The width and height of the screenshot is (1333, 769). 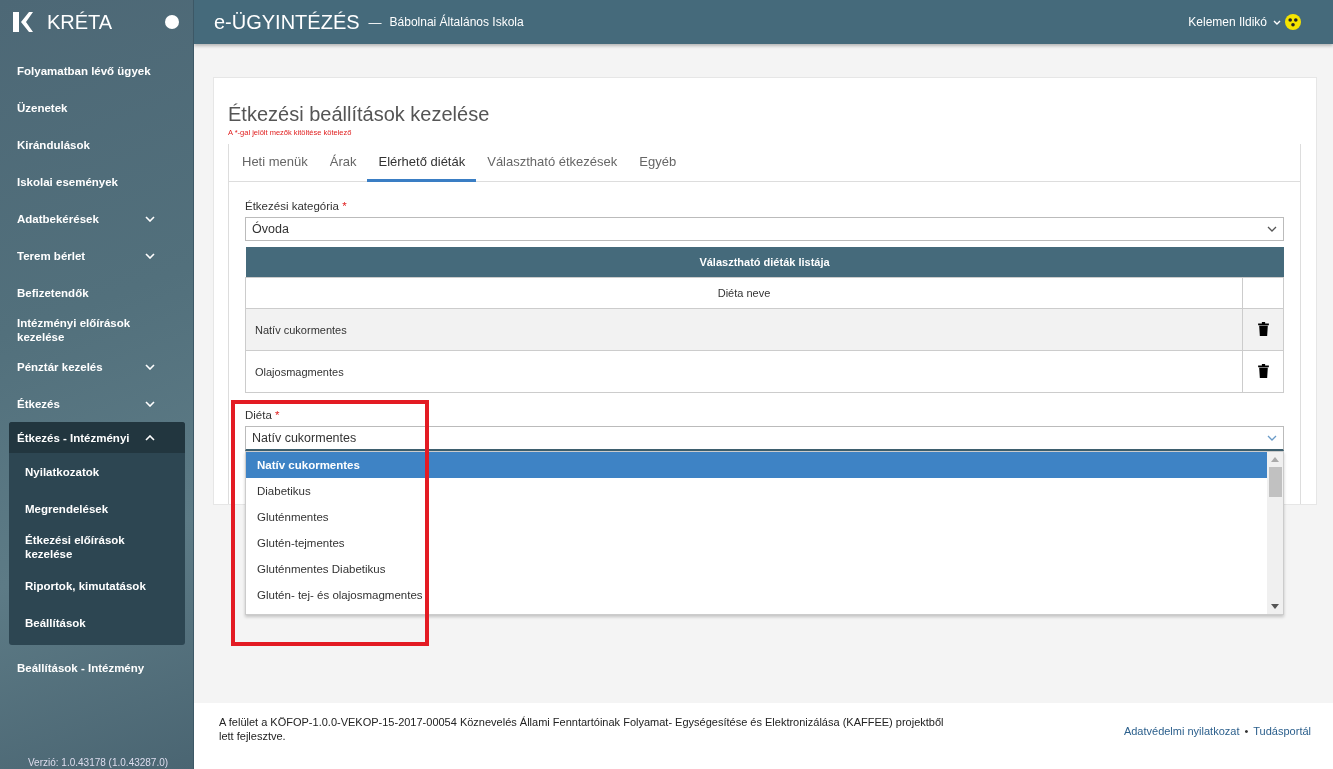 I want to click on caret-icon, so click(x=1277, y=22).